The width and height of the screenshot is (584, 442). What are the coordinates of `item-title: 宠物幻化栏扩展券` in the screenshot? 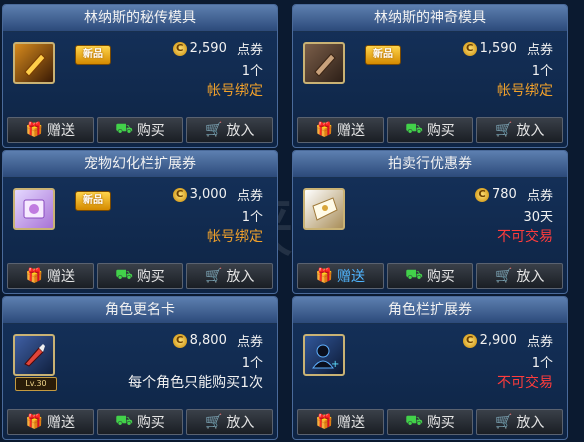 It's located at (140, 164).